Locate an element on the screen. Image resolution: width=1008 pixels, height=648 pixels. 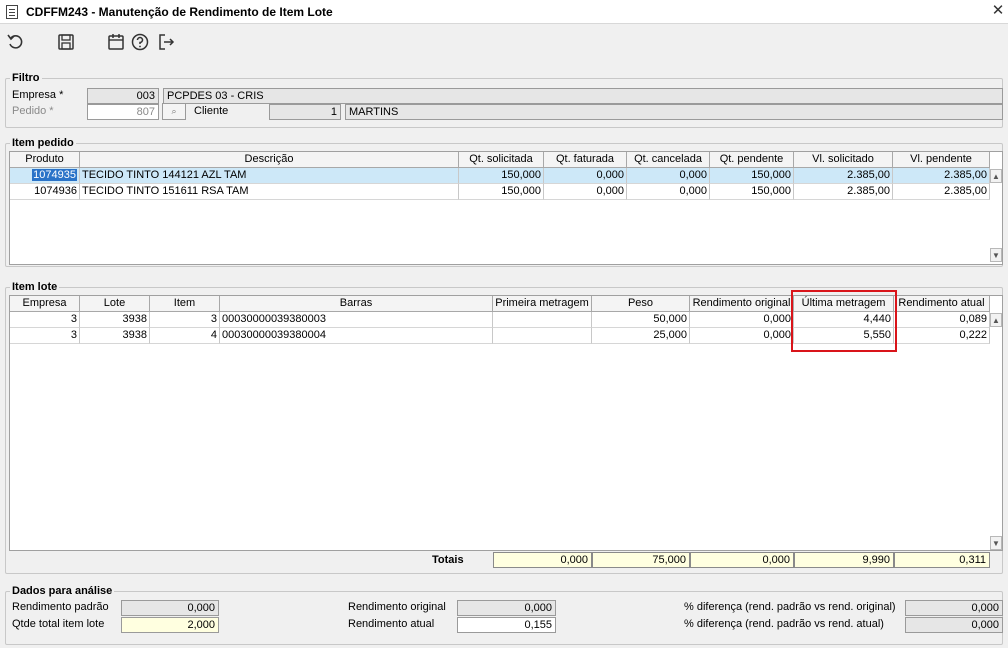
empresa-code-field: 003 is located at coordinates (123, 96).